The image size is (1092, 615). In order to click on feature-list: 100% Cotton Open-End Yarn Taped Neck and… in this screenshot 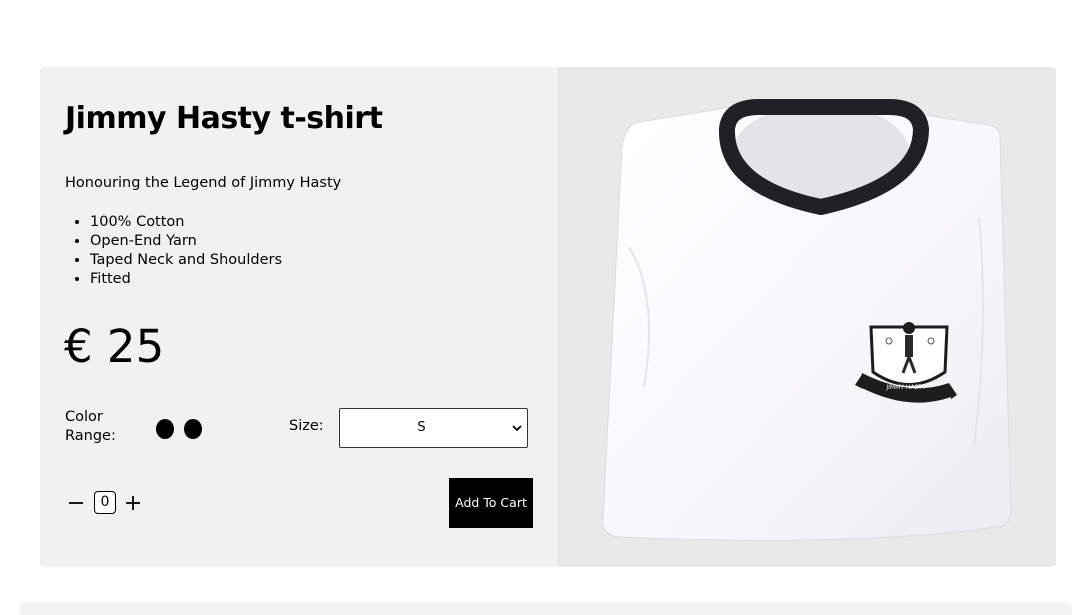, I will do `click(173, 251)`.